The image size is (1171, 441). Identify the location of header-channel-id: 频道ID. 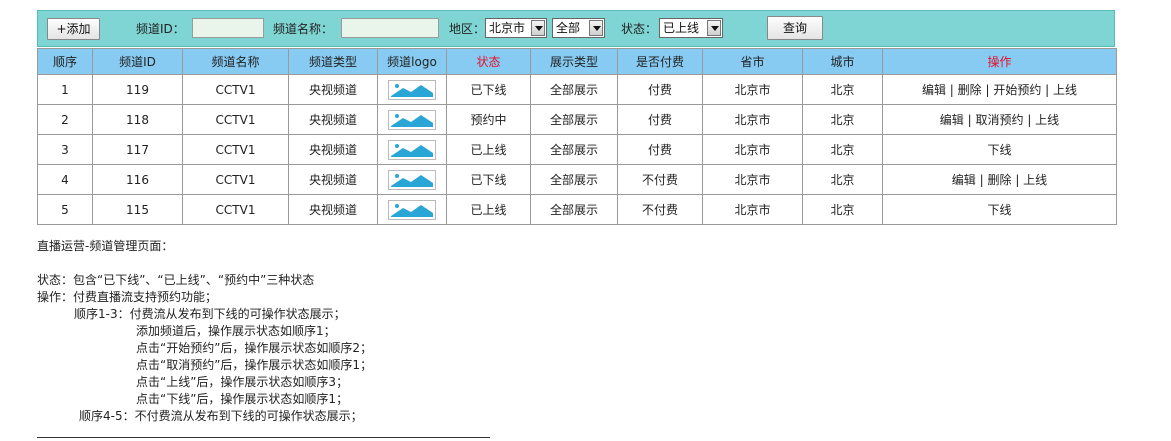
(137, 61).